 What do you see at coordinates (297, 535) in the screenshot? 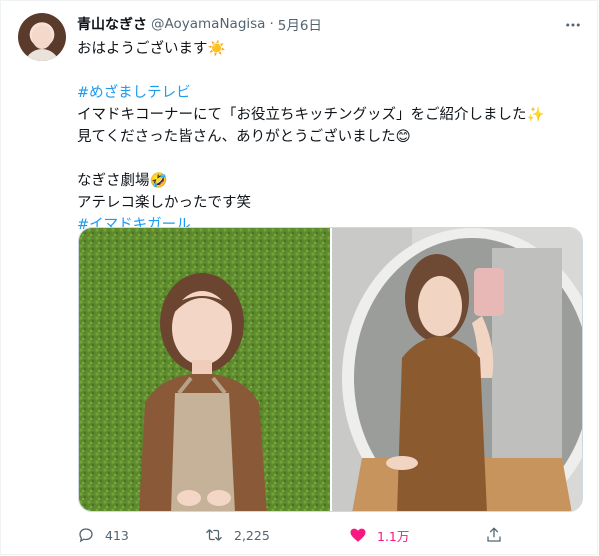
I see `action-bar: 413 2,225 1.1万` at bounding box center [297, 535].